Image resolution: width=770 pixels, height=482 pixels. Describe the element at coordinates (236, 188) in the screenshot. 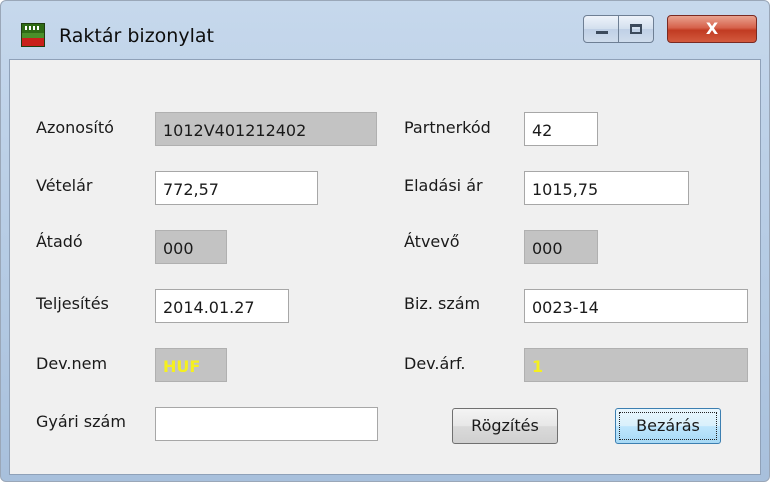

I see `vetelar-field: 772,57` at that location.